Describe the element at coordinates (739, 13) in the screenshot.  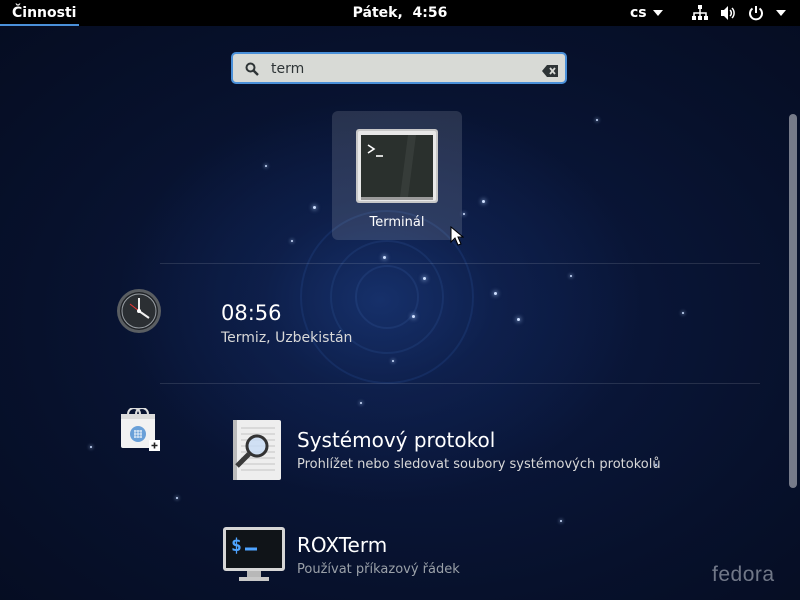
I see `system-menu` at that location.